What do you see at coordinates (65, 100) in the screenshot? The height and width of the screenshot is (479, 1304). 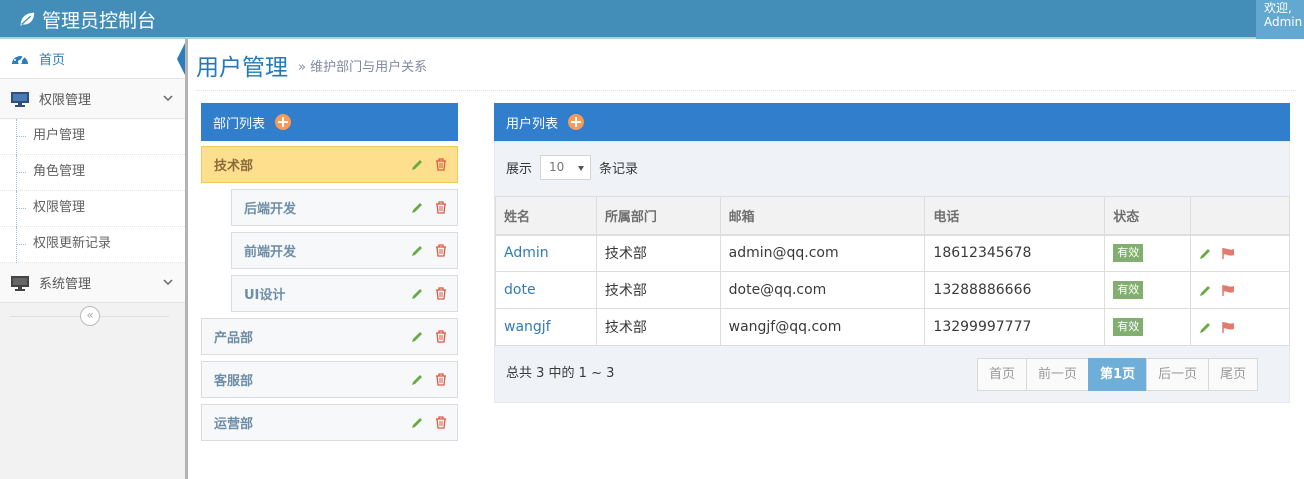 I see `sidebar-item-label: 权限管理` at bounding box center [65, 100].